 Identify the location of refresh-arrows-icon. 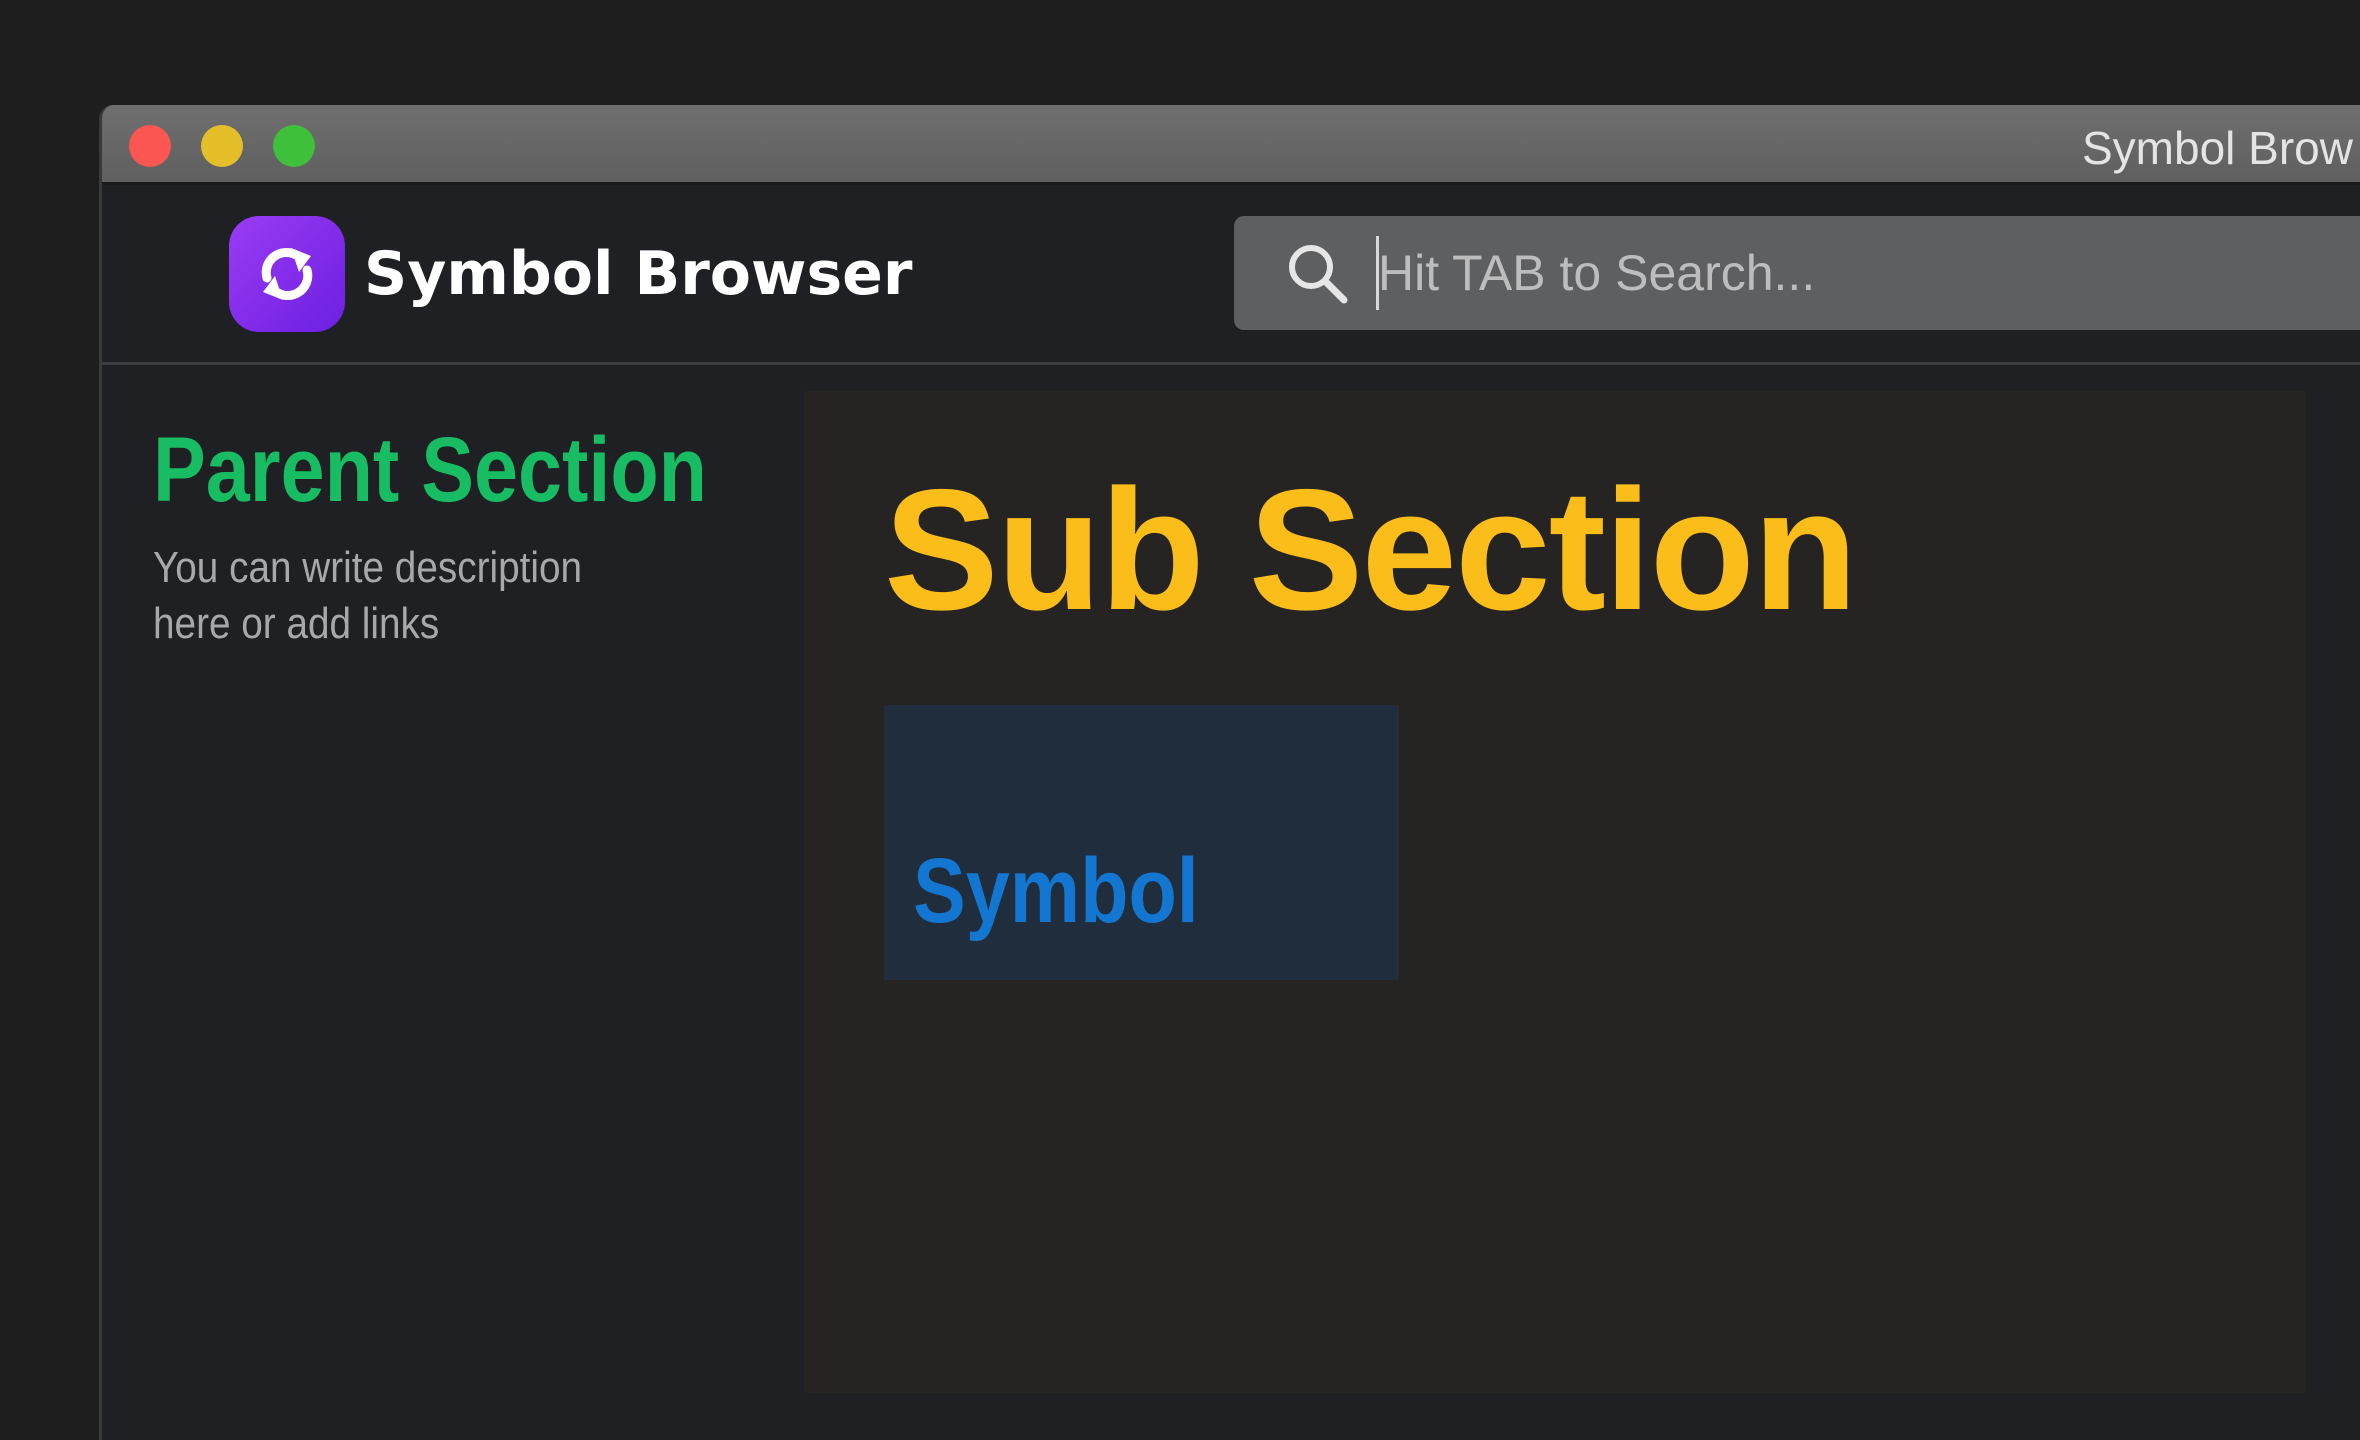
(287, 274).